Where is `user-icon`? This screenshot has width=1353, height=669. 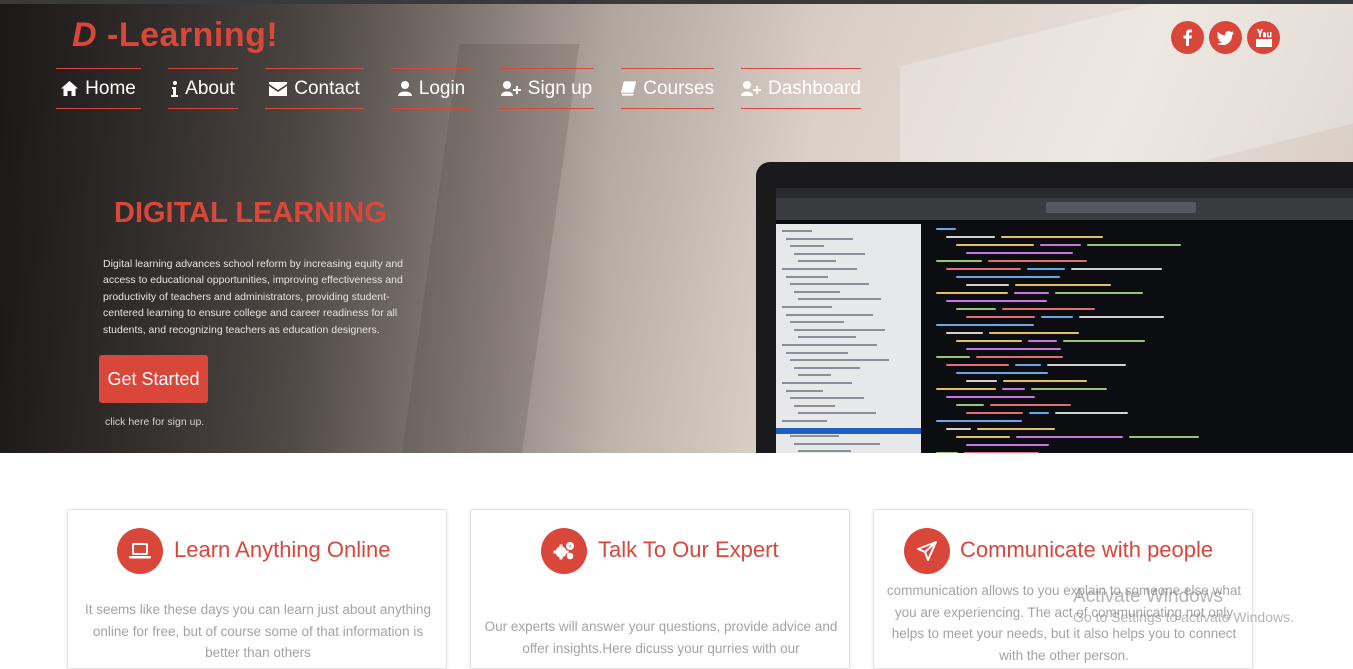
user-icon is located at coordinates (404, 88).